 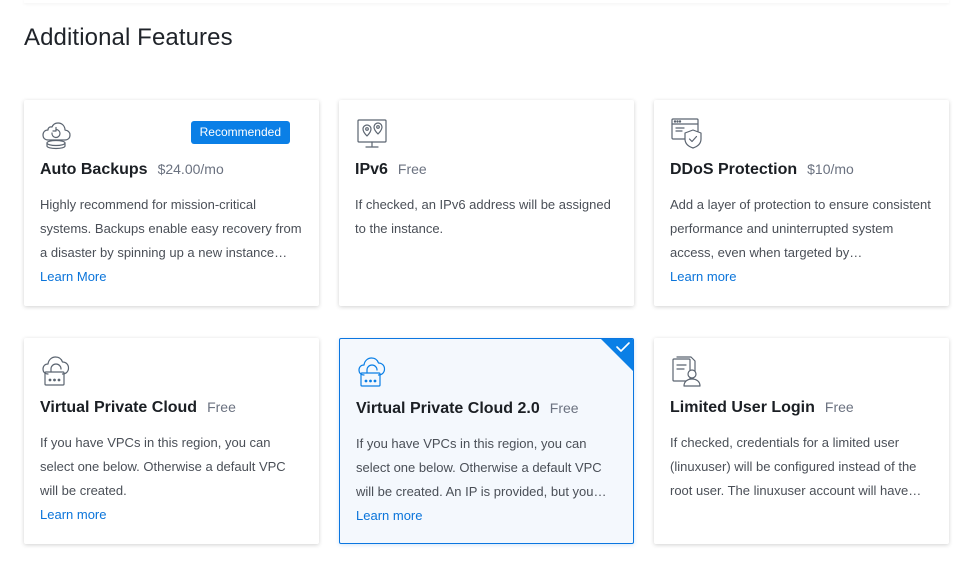 I want to click on card-title-row: Limited User Login Free, so click(x=762, y=408).